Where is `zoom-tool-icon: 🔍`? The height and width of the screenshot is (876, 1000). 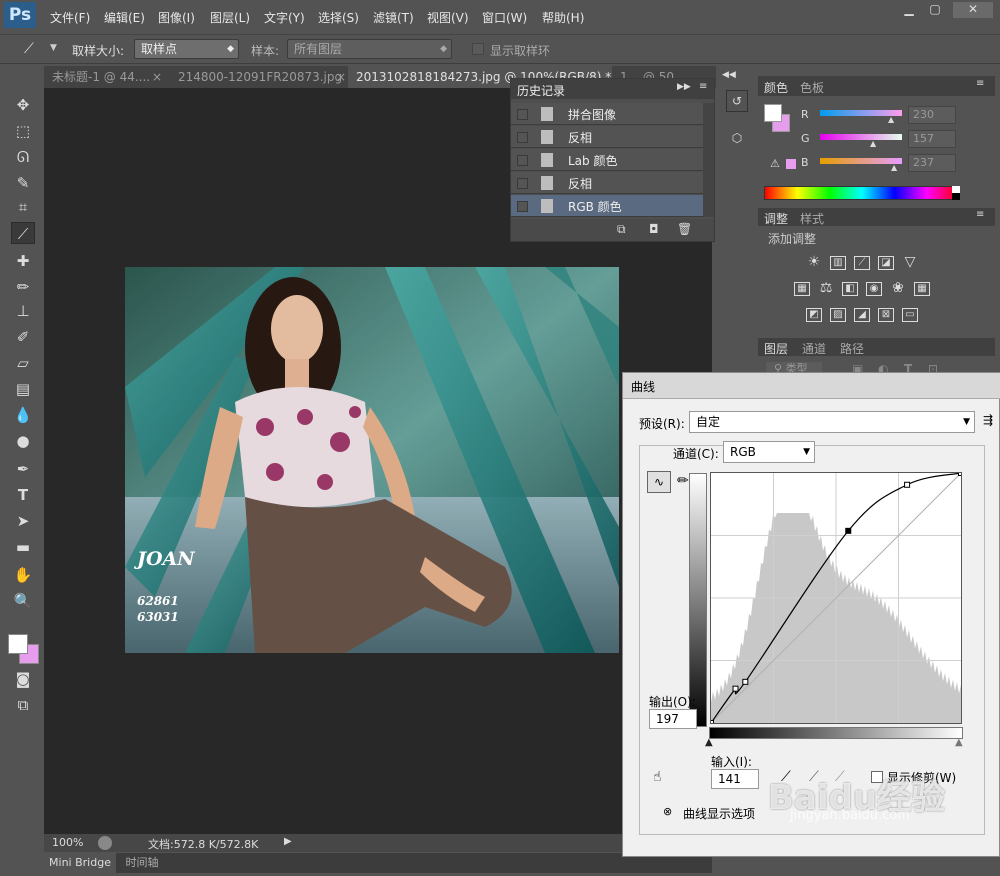
zoom-tool-icon: 🔍 is located at coordinates (23, 601).